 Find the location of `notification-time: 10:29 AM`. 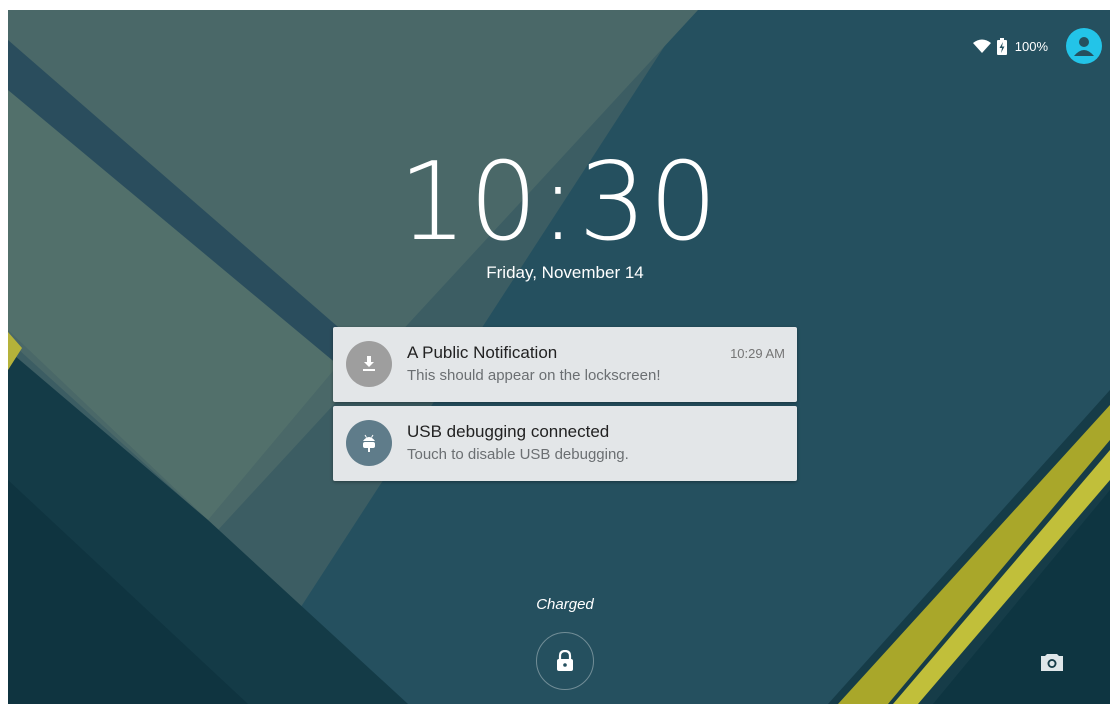

notification-time: 10:29 AM is located at coordinates (757, 353).